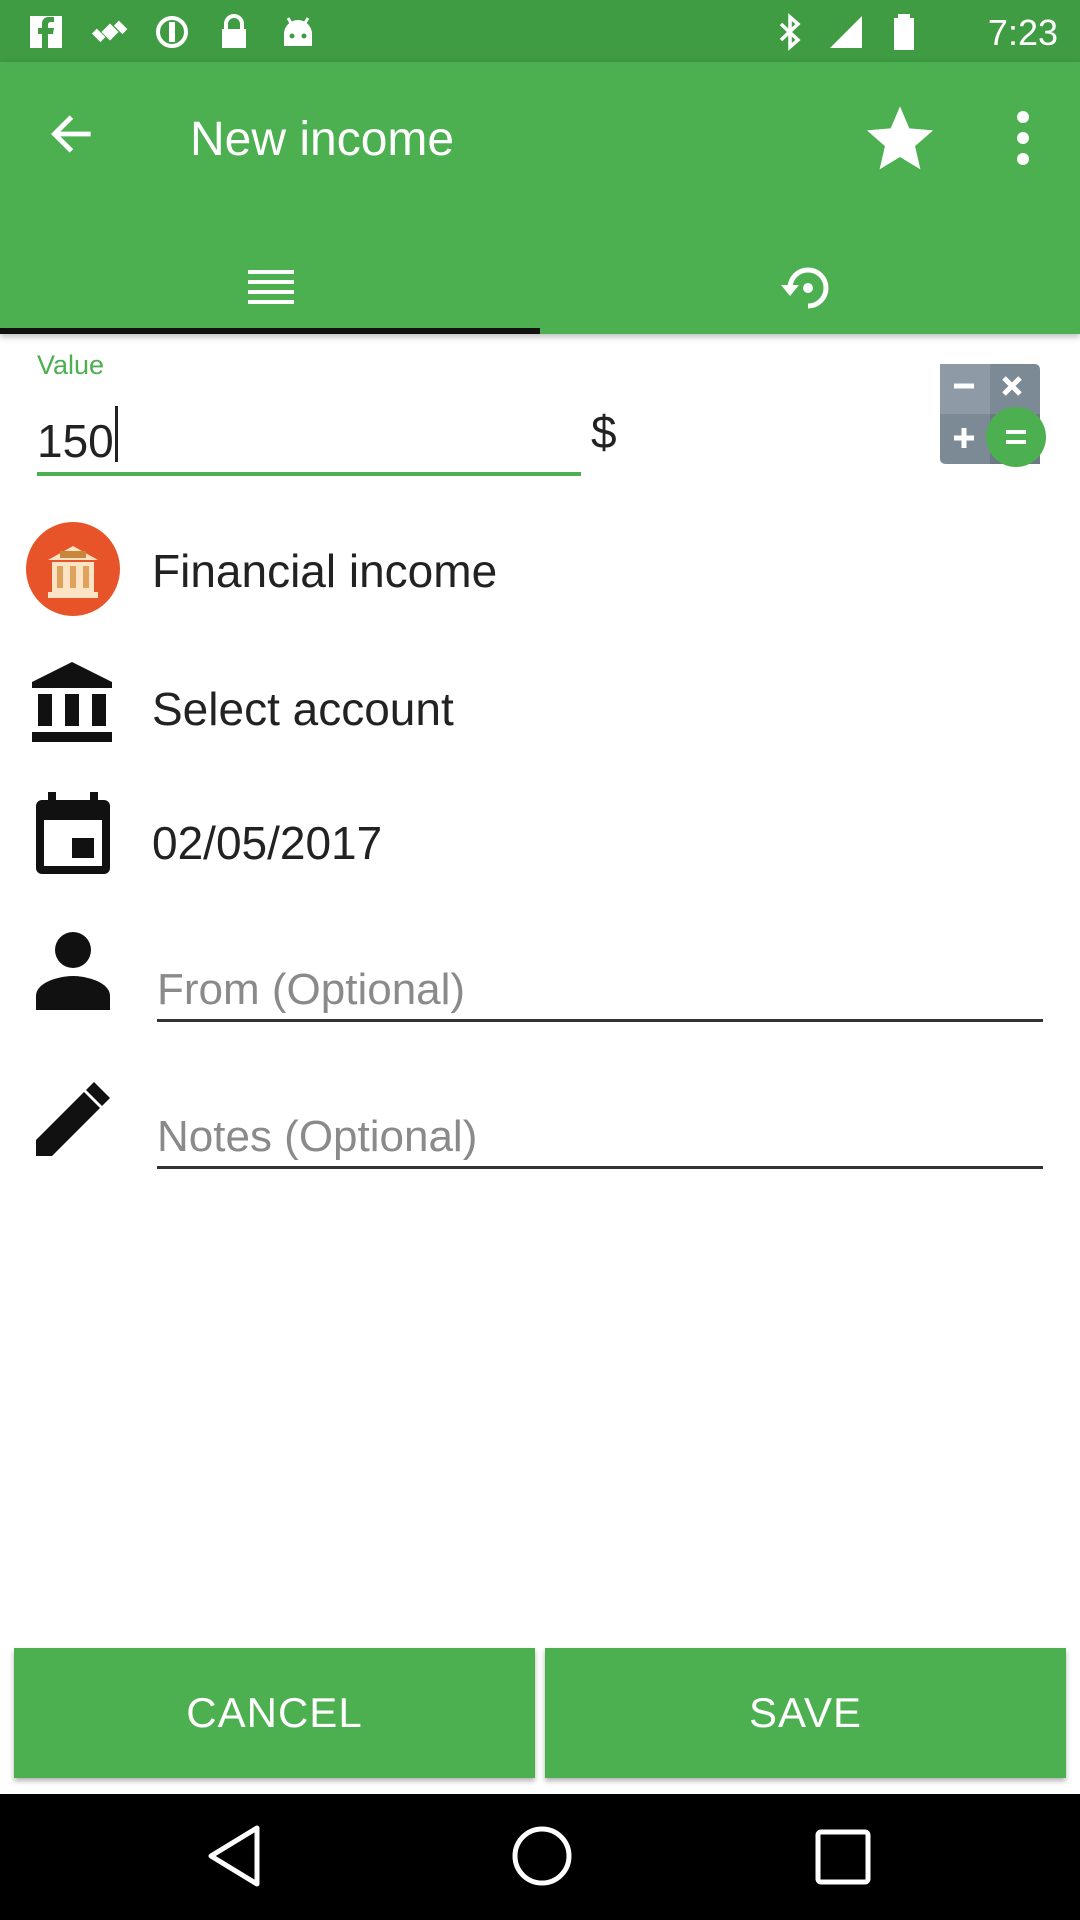 Image resolution: width=1080 pixels, height=1920 pixels. What do you see at coordinates (73, 971) in the screenshot?
I see `person-icon` at bounding box center [73, 971].